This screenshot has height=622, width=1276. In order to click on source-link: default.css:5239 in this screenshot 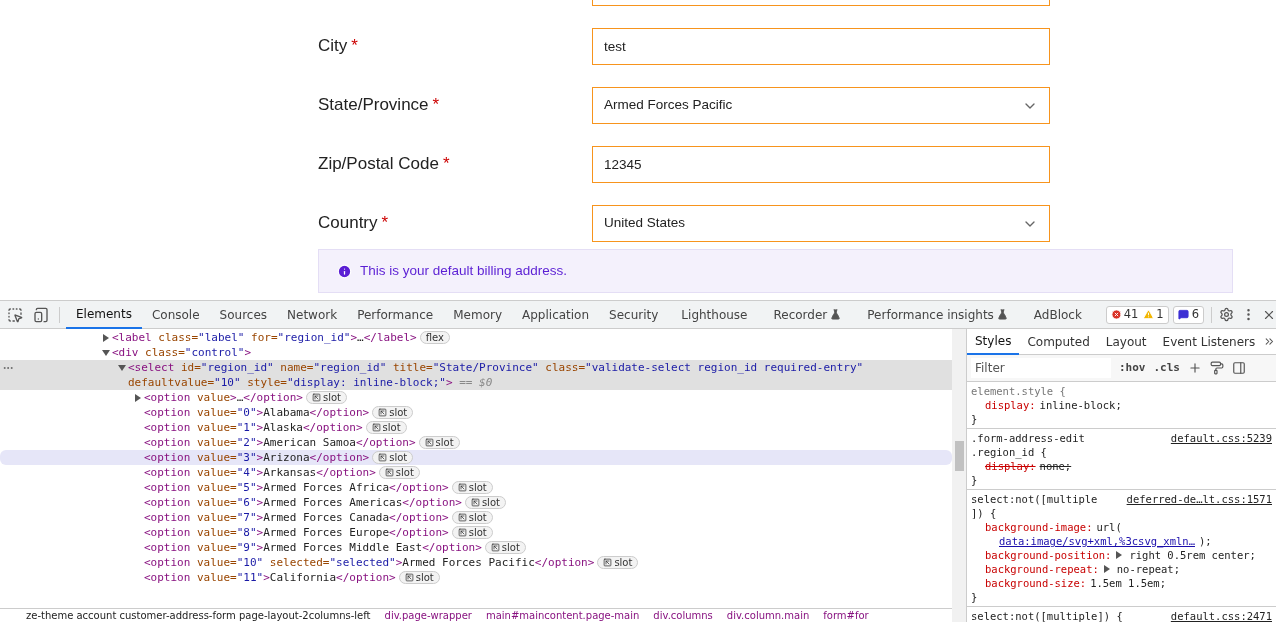, I will do `click(1221, 445)`.